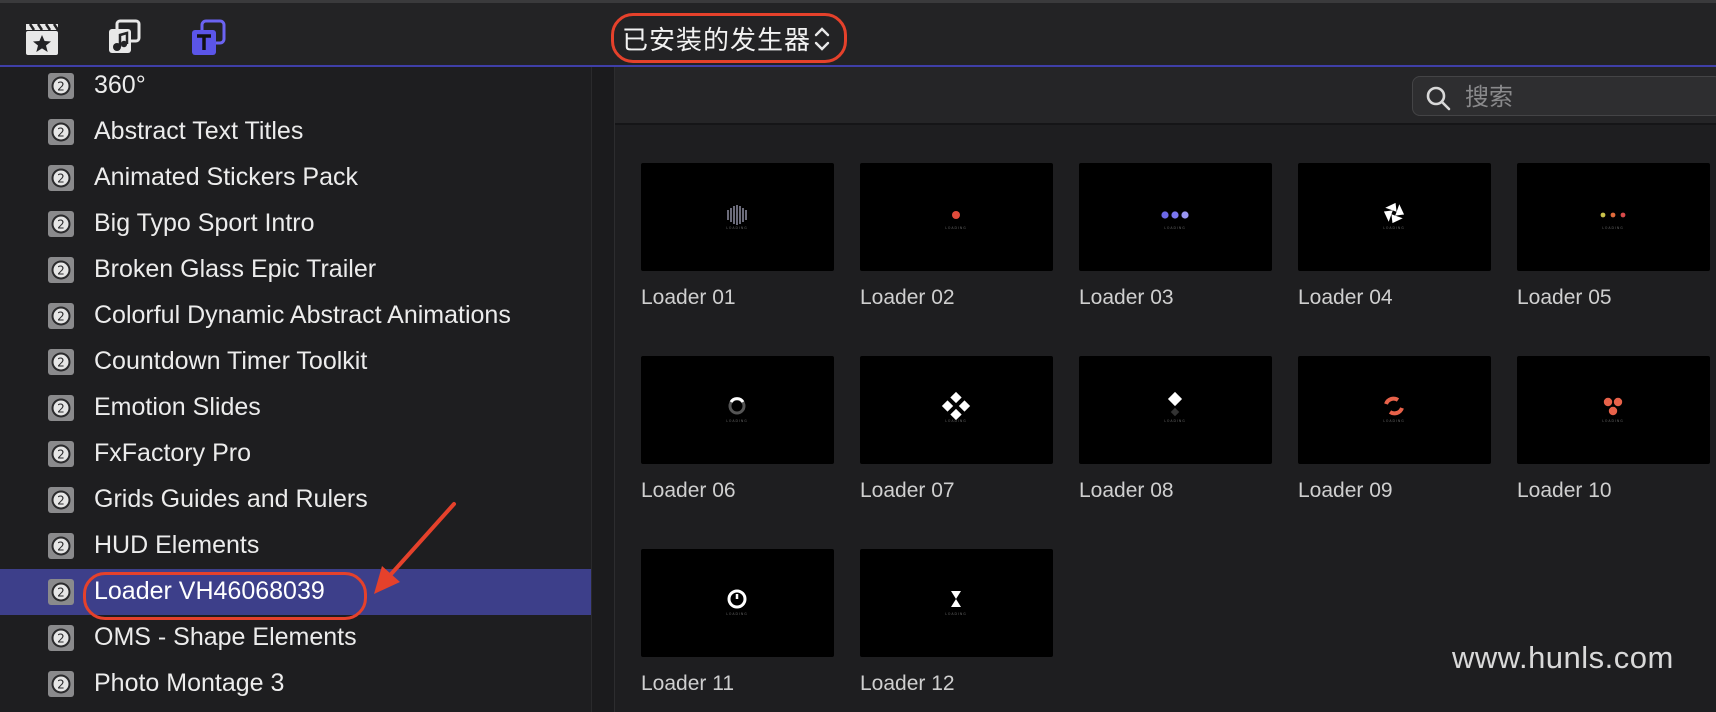 This screenshot has height=712, width=1716. What do you see at coordinates (1175, 217) in the screenshot?
I see `three-purple-dots-preview-thumbnail: LOADING` at bounding box center [1175, 217].